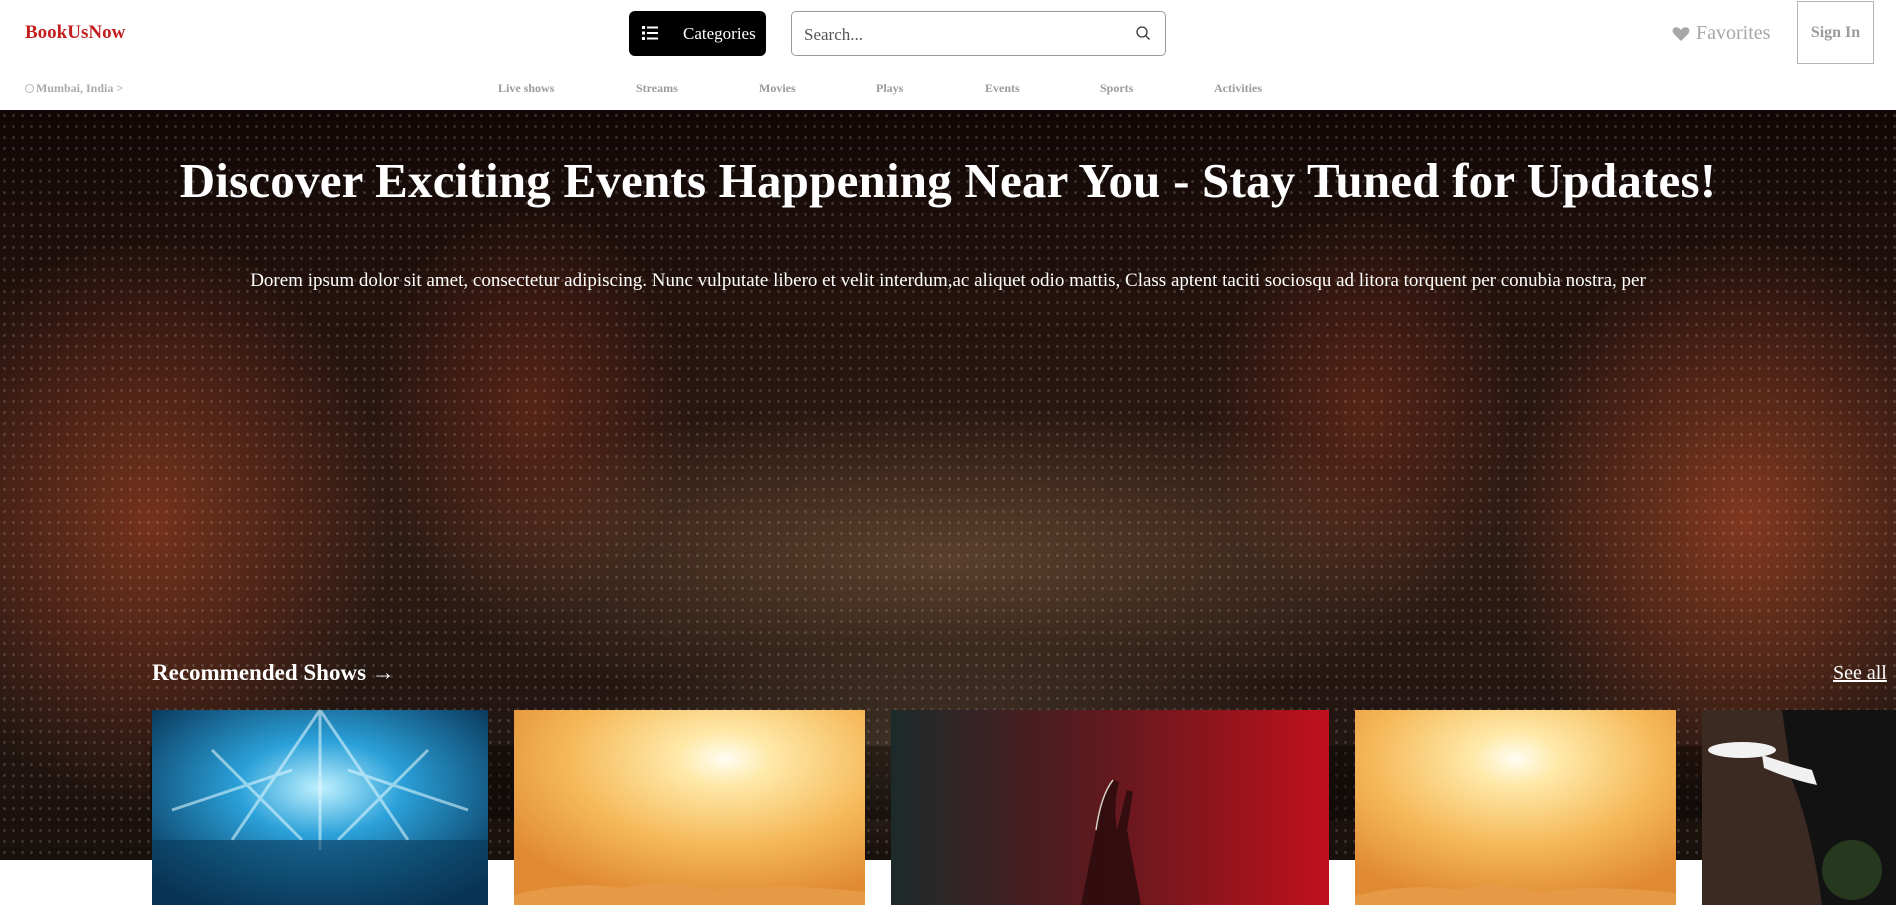 The width and height of the screenshot is (1896, 905). Describe the element at coordinates (29, 88) in the screenshot. I see `location-pin-icon` at that location.